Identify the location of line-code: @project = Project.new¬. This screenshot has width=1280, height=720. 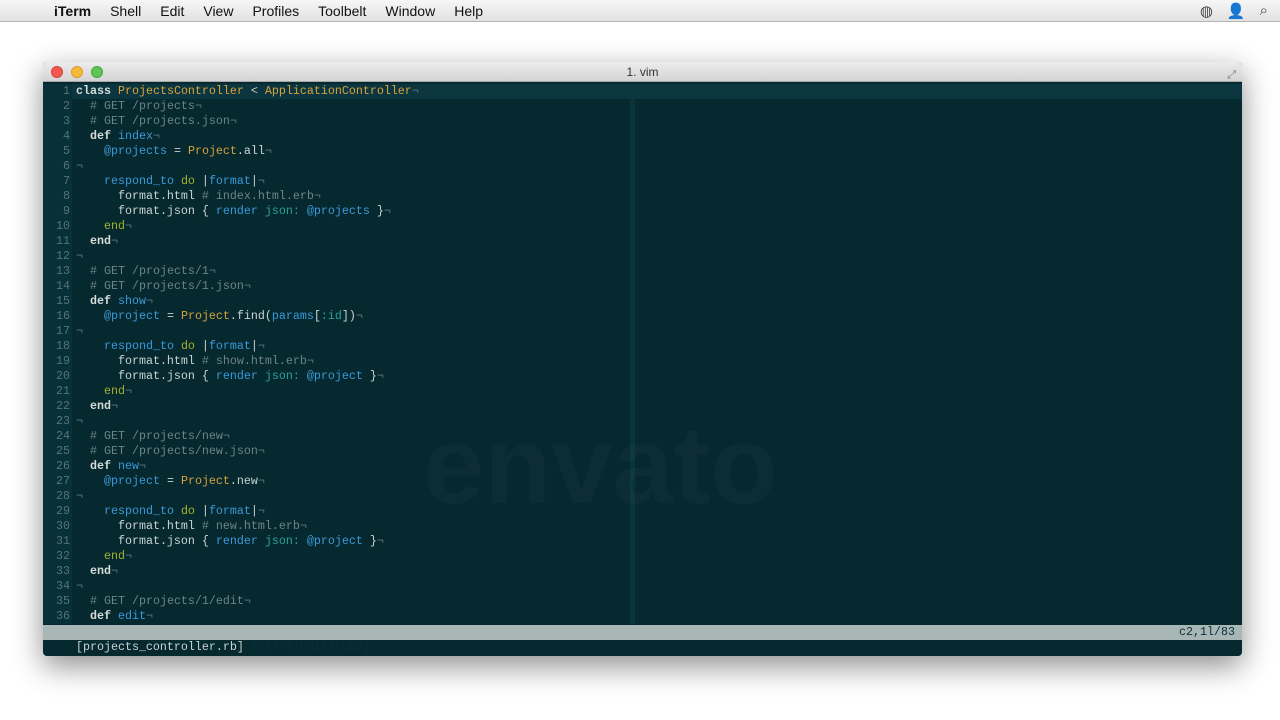
(168, 481).